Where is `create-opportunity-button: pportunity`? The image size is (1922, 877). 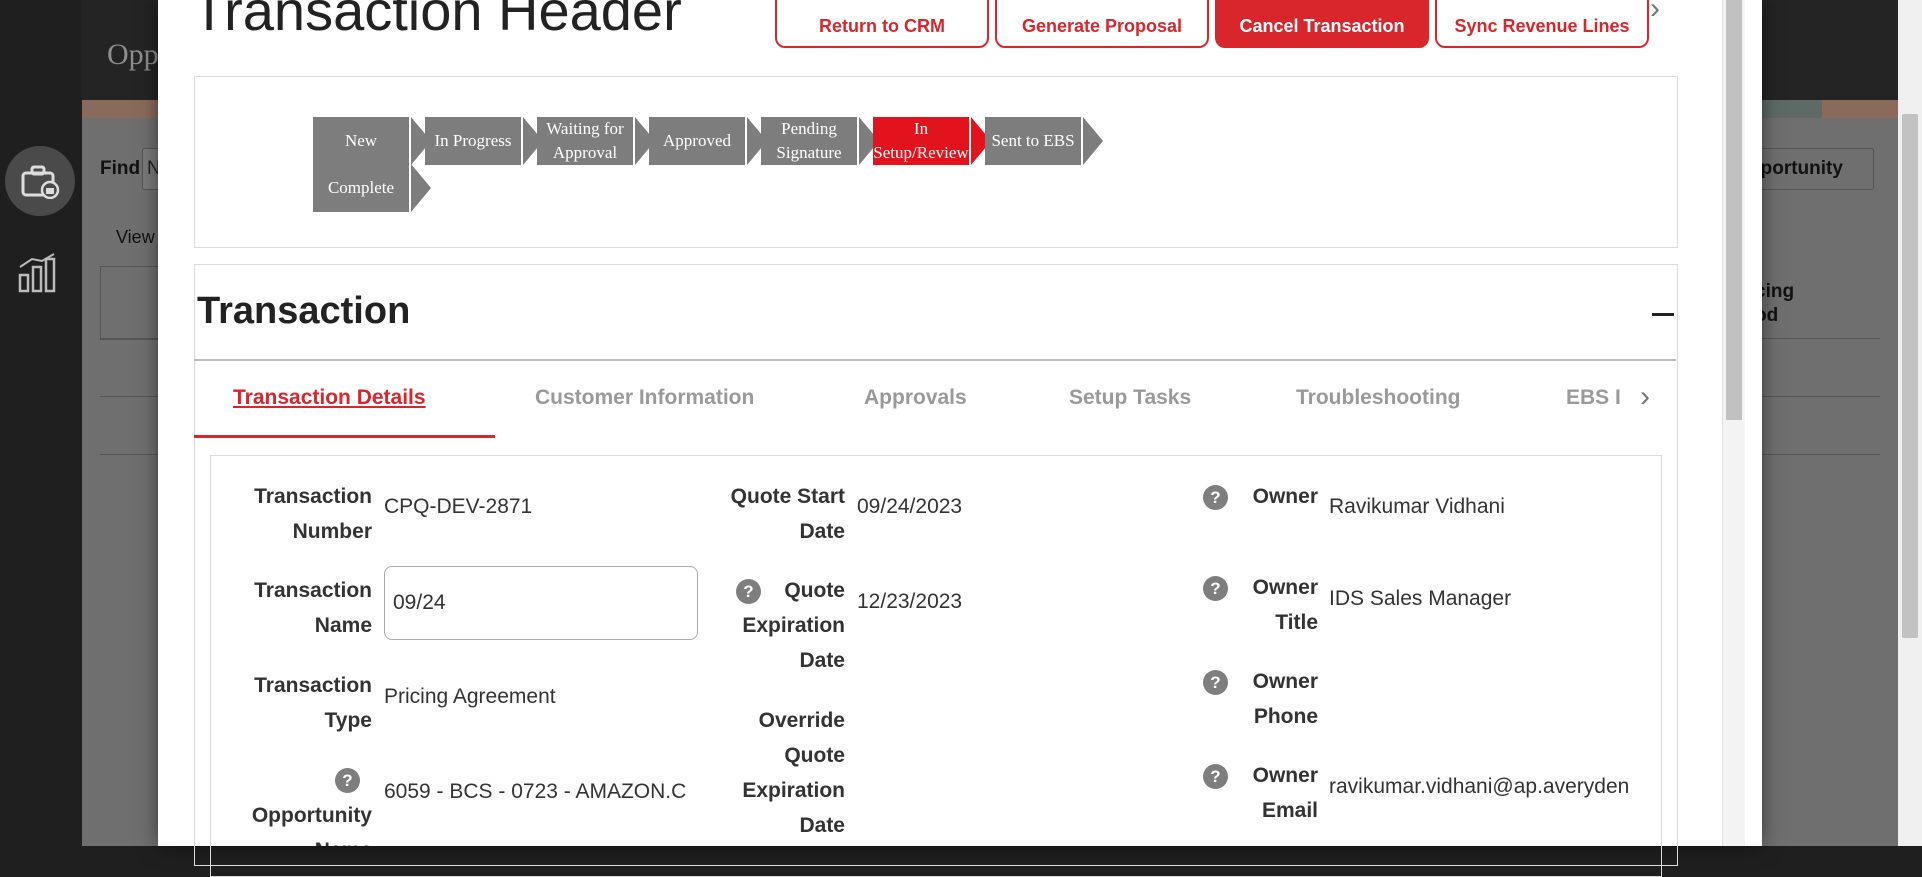
create-opportunity-button: pportunity is located at coordinates (1811, 169).